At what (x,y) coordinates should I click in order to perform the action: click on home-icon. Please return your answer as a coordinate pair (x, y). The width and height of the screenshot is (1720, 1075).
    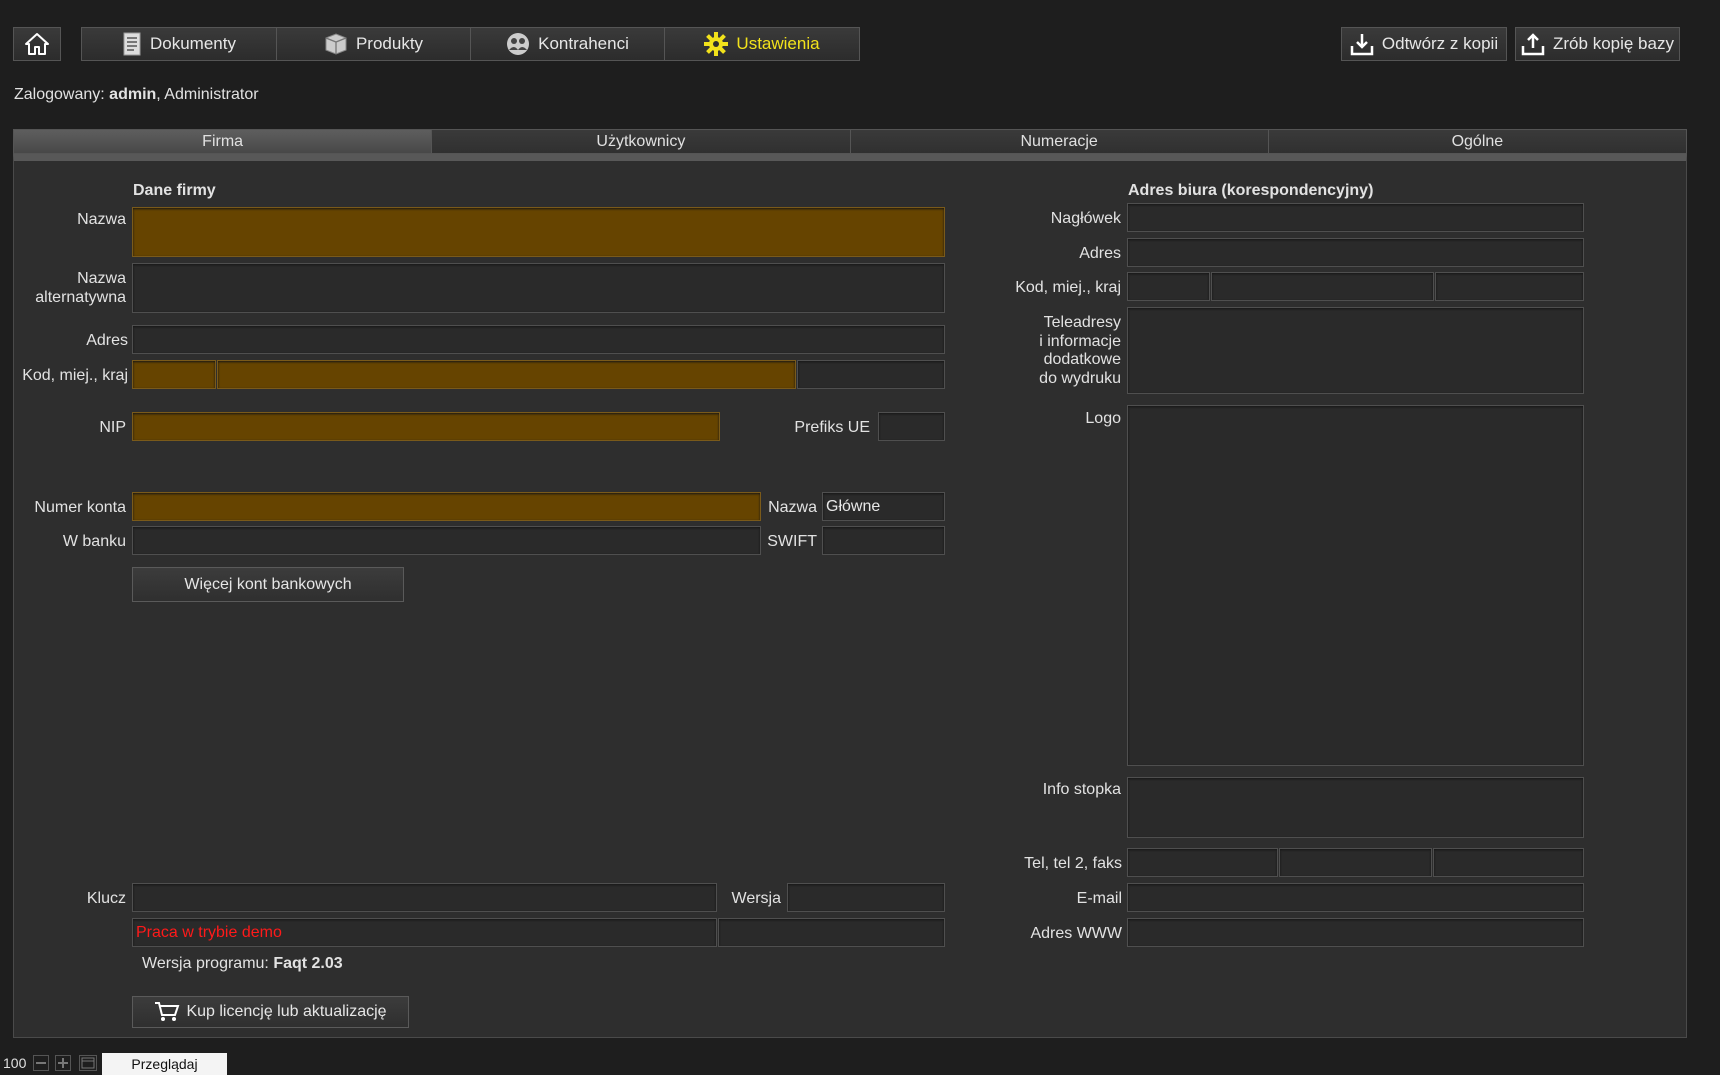
    Looking at the image, I should click on (37, 44).